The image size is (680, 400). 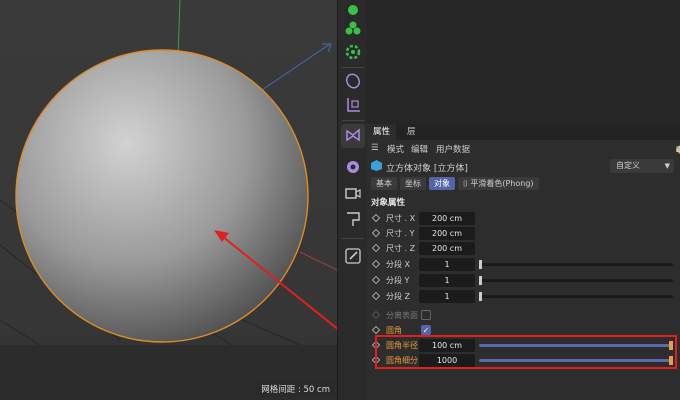 I want to click on tool-mograph, so click(x=353, y=53).